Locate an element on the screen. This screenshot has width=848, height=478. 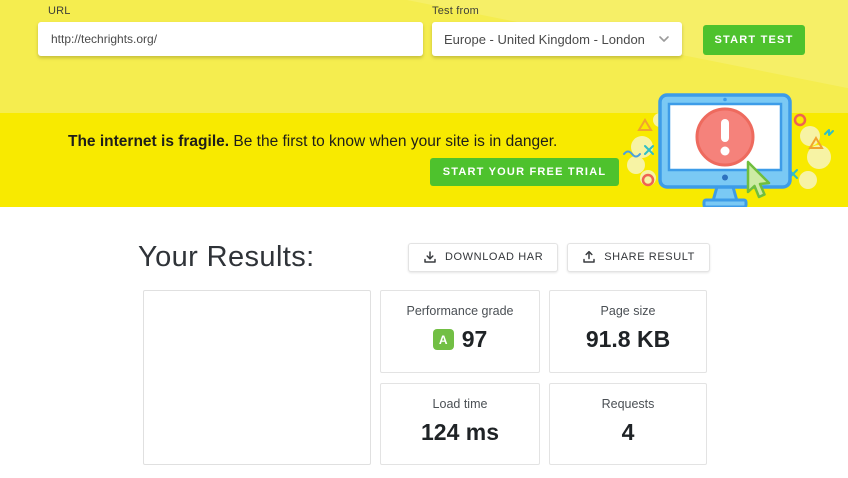
monitor-alert-illustration is located at coordinates (734, 151).